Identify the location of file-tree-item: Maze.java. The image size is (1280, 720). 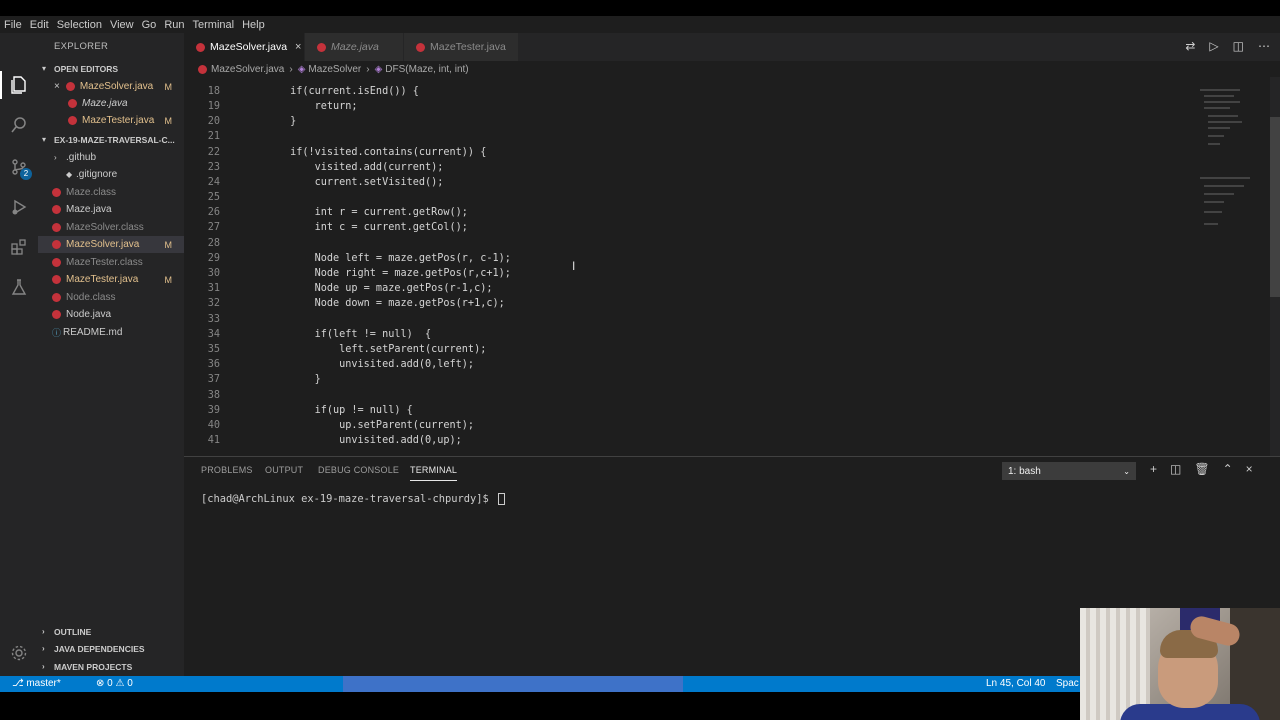
(111, 209).